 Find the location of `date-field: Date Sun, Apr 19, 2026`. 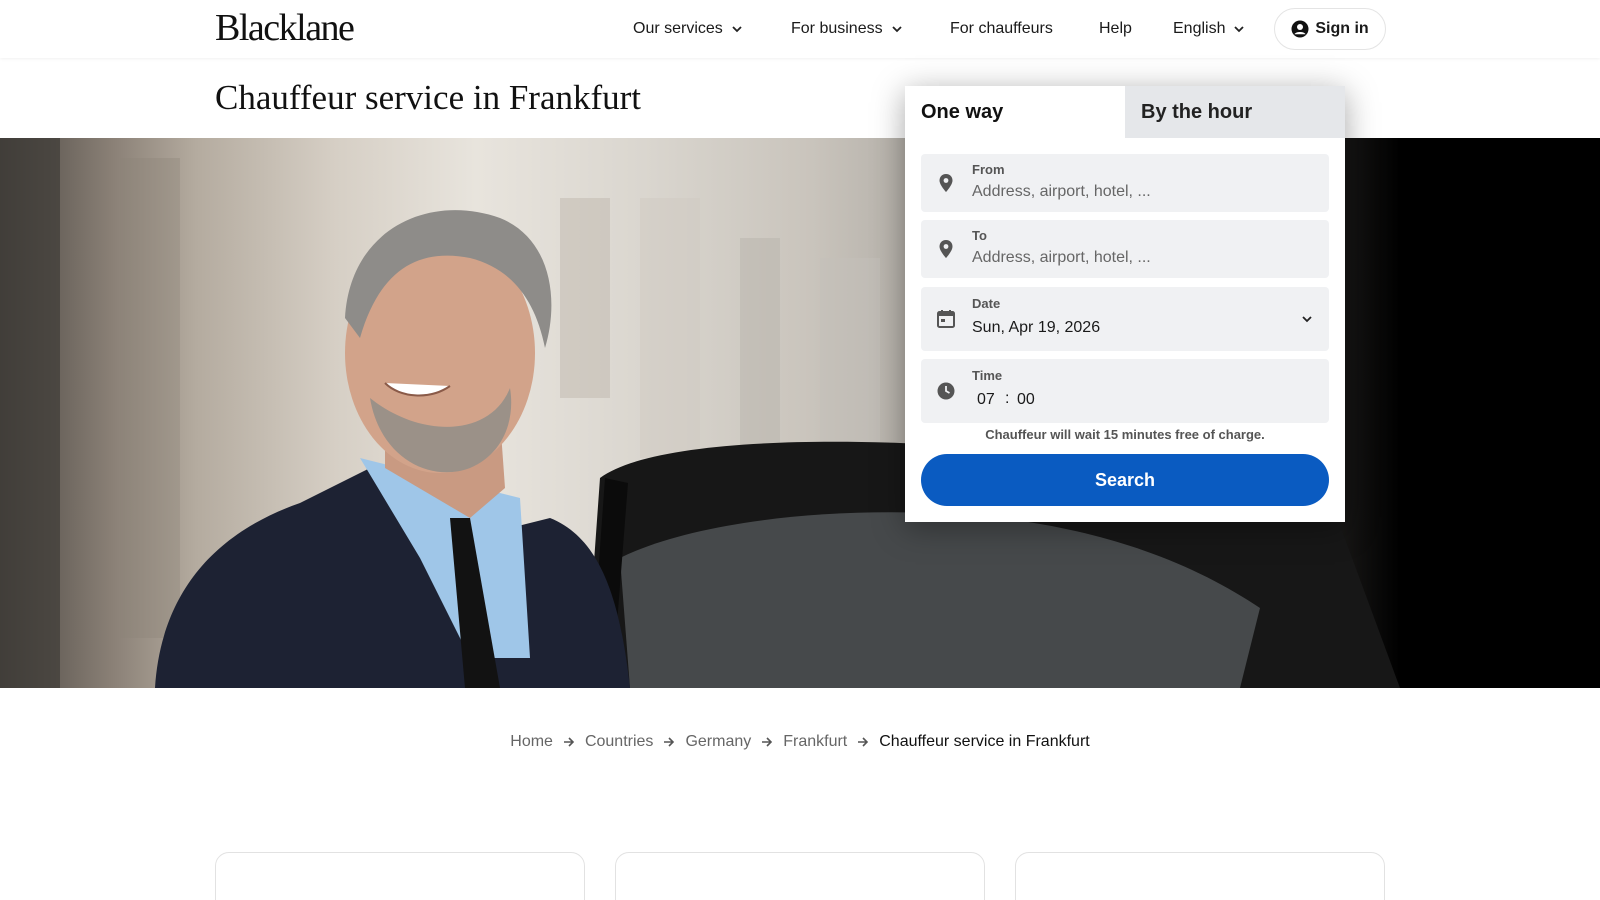

date-field: Date Sun, Apr 19, 2026 is located at coordinates (1125, 319).